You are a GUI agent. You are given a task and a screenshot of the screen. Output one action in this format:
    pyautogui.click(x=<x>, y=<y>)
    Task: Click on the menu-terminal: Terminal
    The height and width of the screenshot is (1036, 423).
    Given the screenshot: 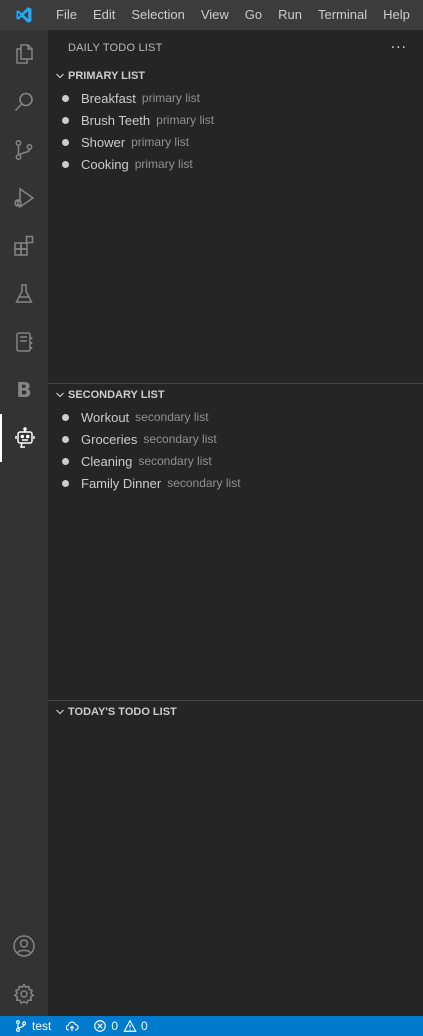 What is the action you would take?
    pyautogui.click(x=342, y=15)
    